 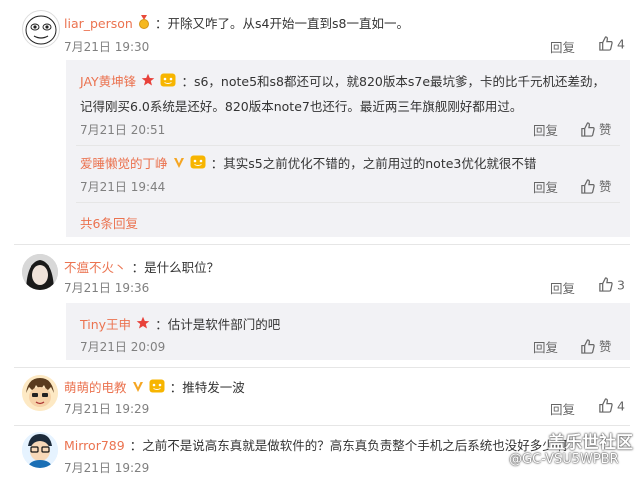 What do you see at coordinates (373, 163) in the screenshot?
I see `reply-text: ：其实s5之前优化不错的，之前用过的note3优化就很不错` at bounding box center [373, 163].